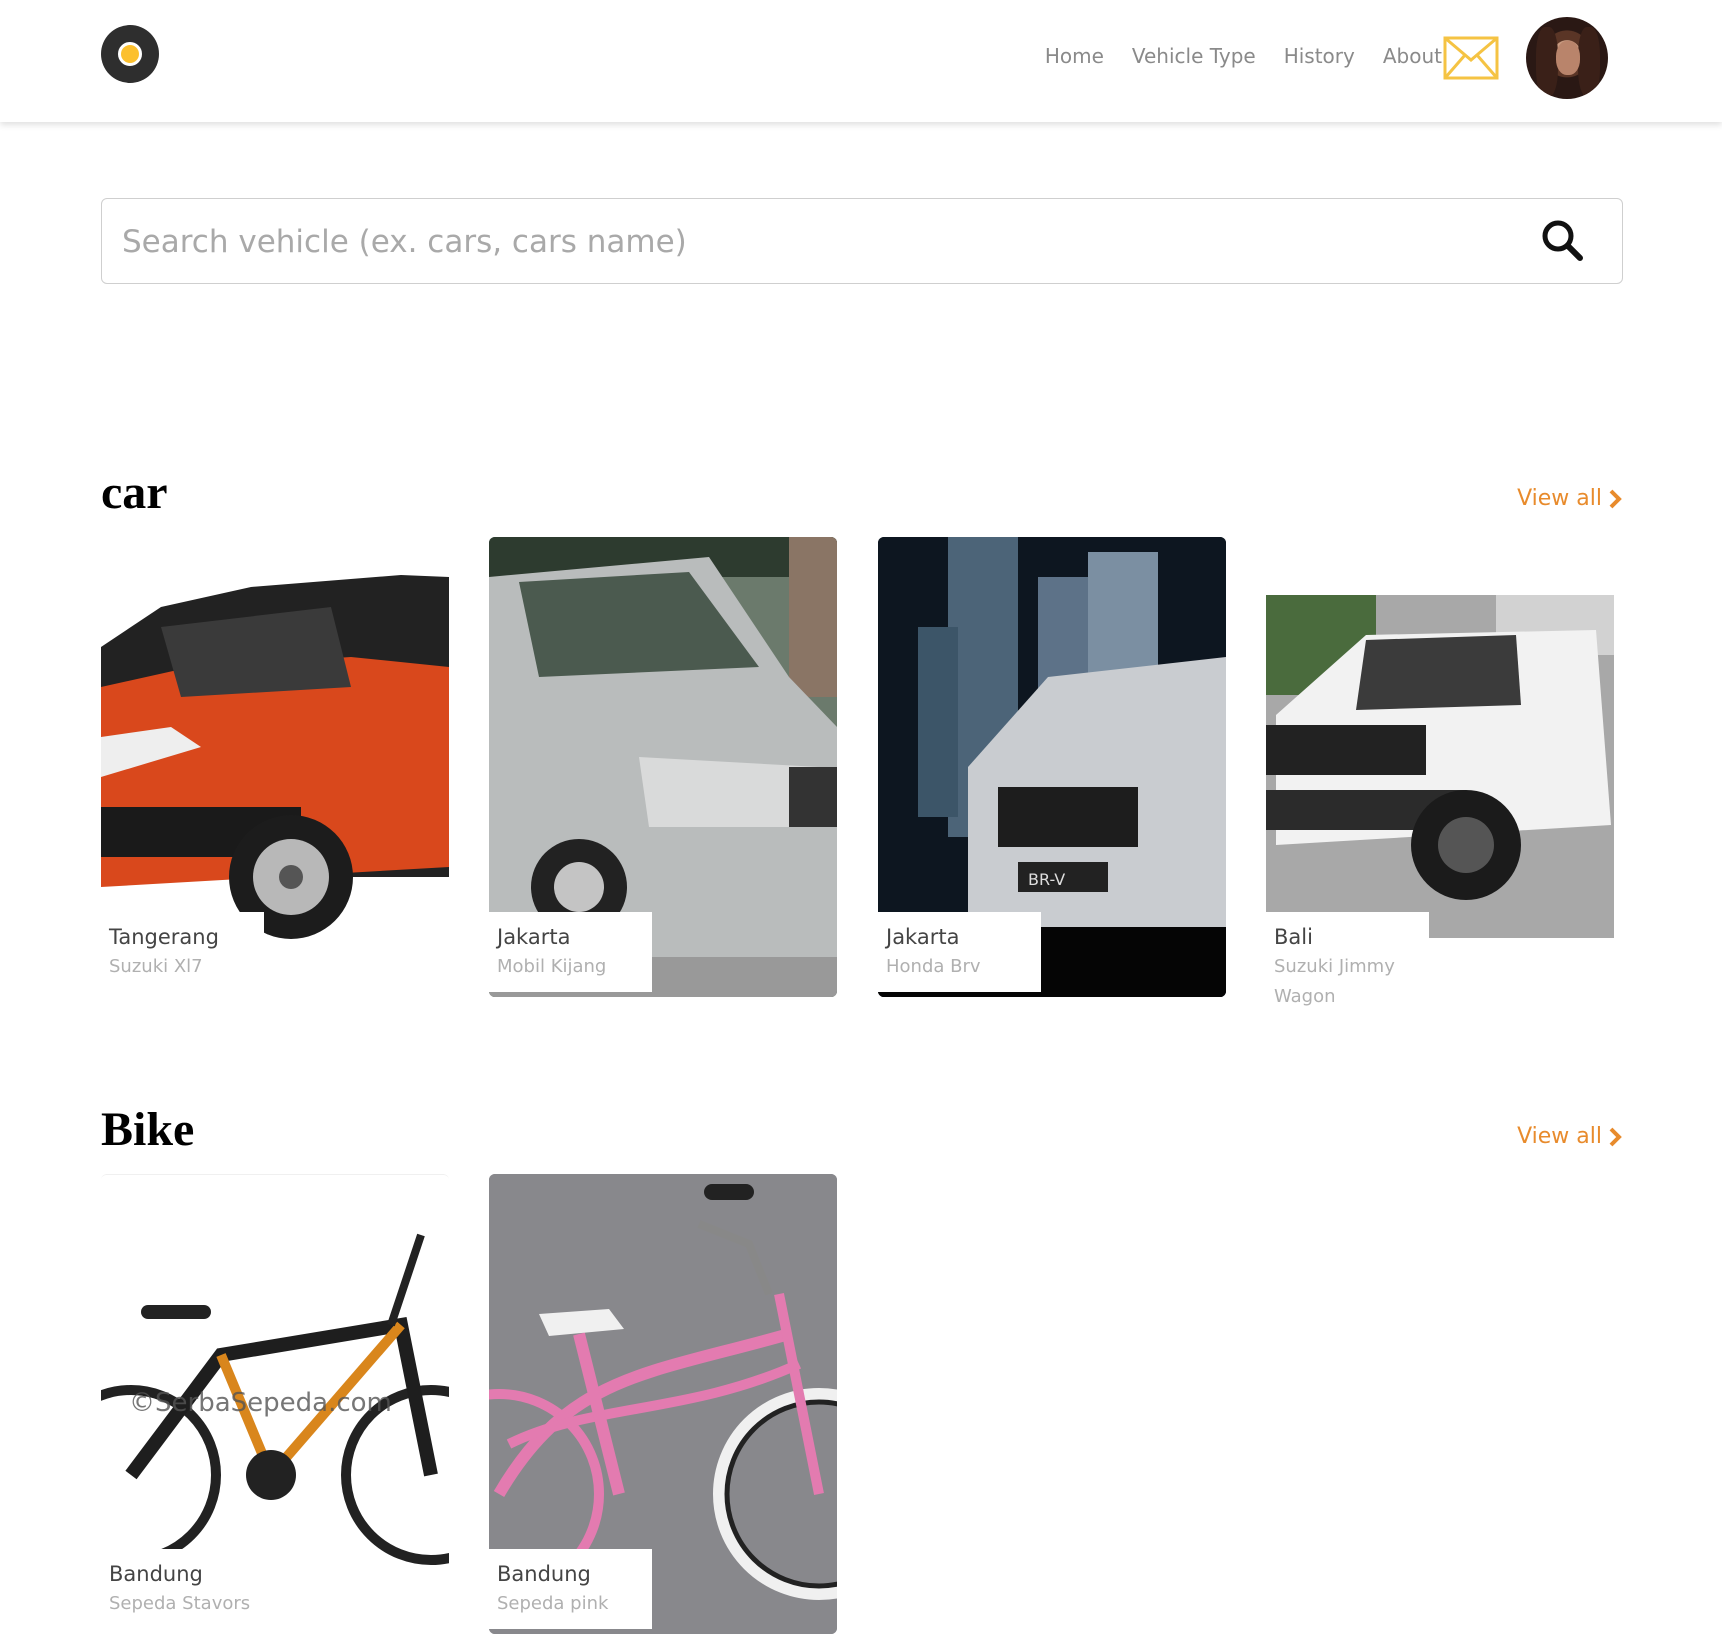 The image size is (1722, 1635). What do you see at coordinates (1562, 240) in the screenshot?
I see `search-icon` at bounding box center [1562, 240].